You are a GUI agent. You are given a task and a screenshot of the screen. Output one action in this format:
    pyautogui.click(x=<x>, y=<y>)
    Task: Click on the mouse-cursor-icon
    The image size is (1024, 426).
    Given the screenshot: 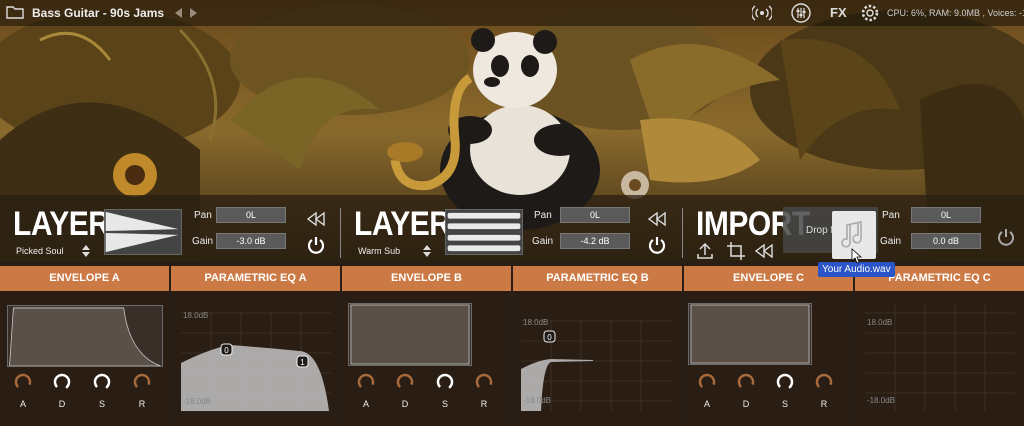 What is the action you would take?
    pyautogui.click(x=857, y=256)
    